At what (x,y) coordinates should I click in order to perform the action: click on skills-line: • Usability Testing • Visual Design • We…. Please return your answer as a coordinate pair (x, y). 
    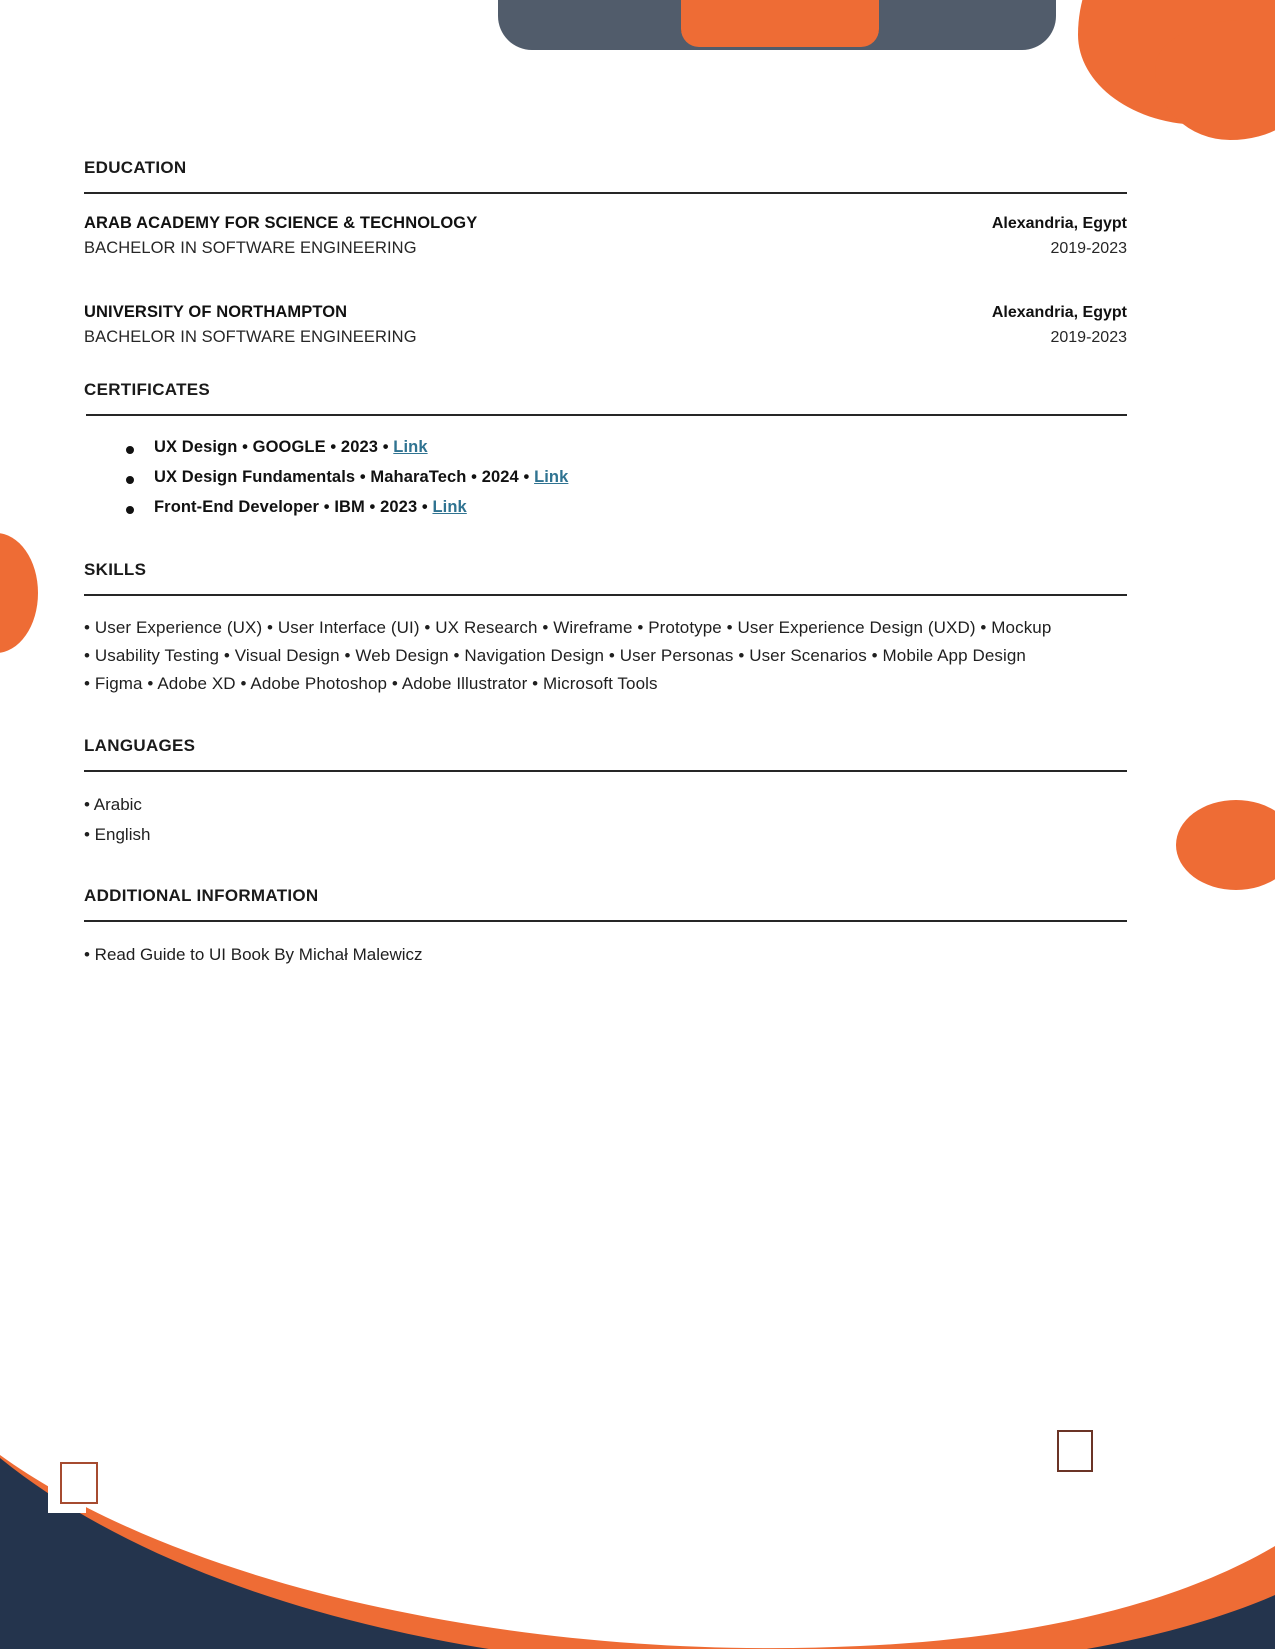
    Looking at the image, I should click on (555, 656).